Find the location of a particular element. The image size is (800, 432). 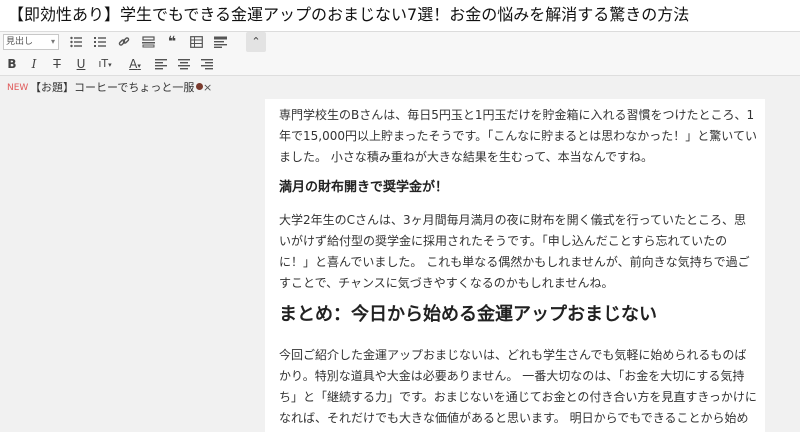

table-icon is located at coordinates (196, 42).